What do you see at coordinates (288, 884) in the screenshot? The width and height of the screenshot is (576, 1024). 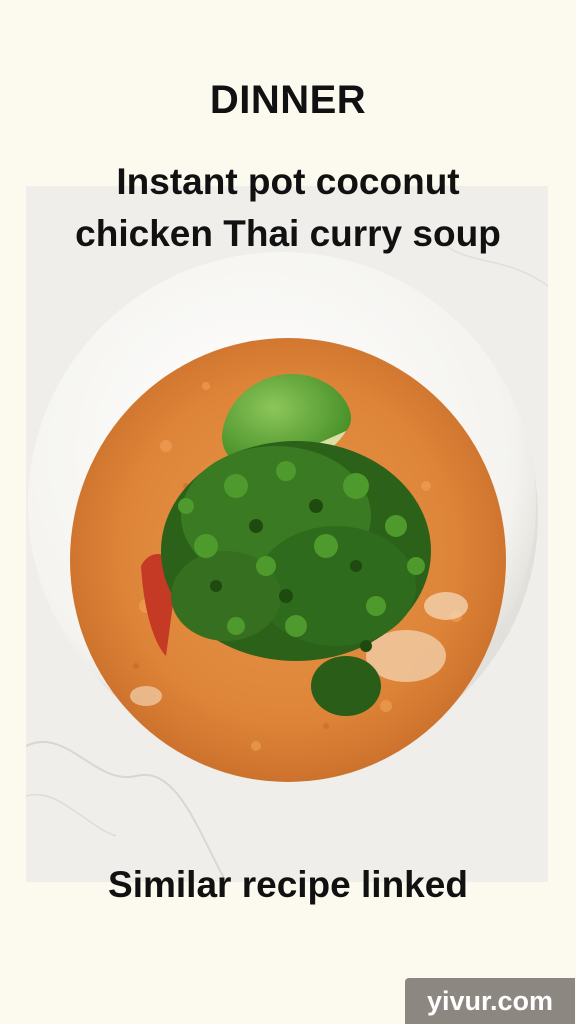 I see `recipe-link-caption: Similar recipe linked` at bounding box center [288, 884].